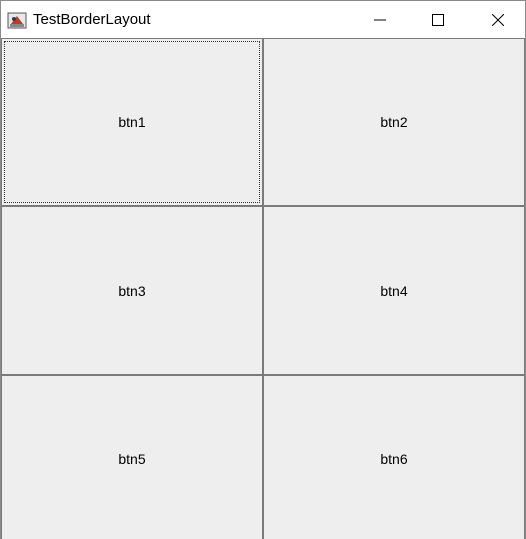 The image size is (526, 539). I want to click on btn4-label: btn4, so click(394, 290).